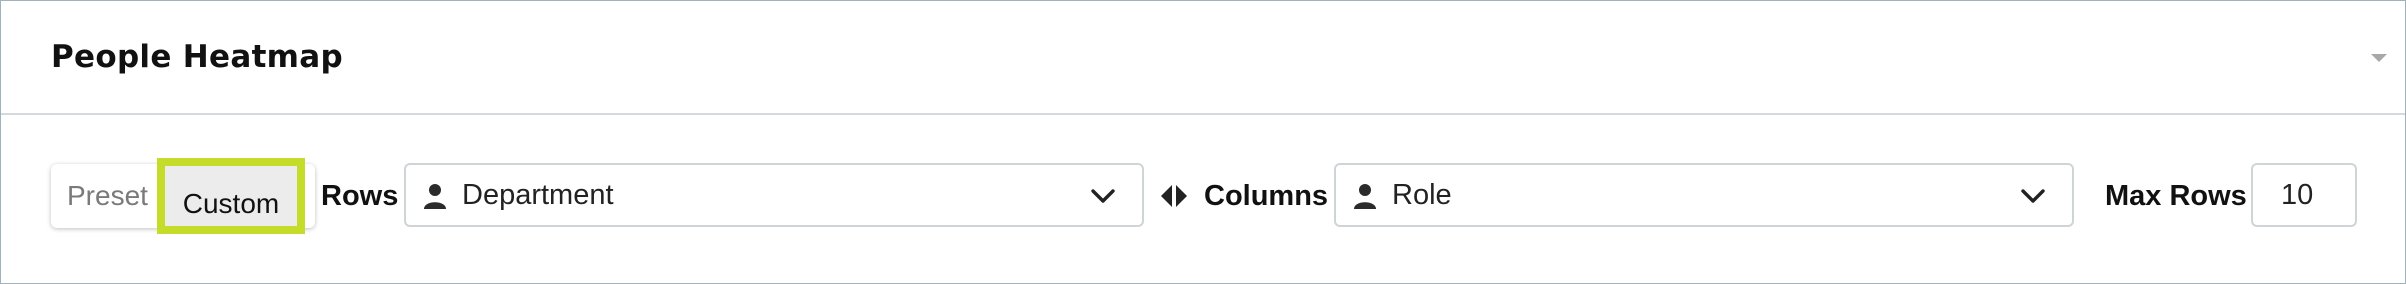 The image size is (2406, 284). Describe the element at coordinates (1266, 196) in the screenshot. I see `columns-label: Columns` at that location.